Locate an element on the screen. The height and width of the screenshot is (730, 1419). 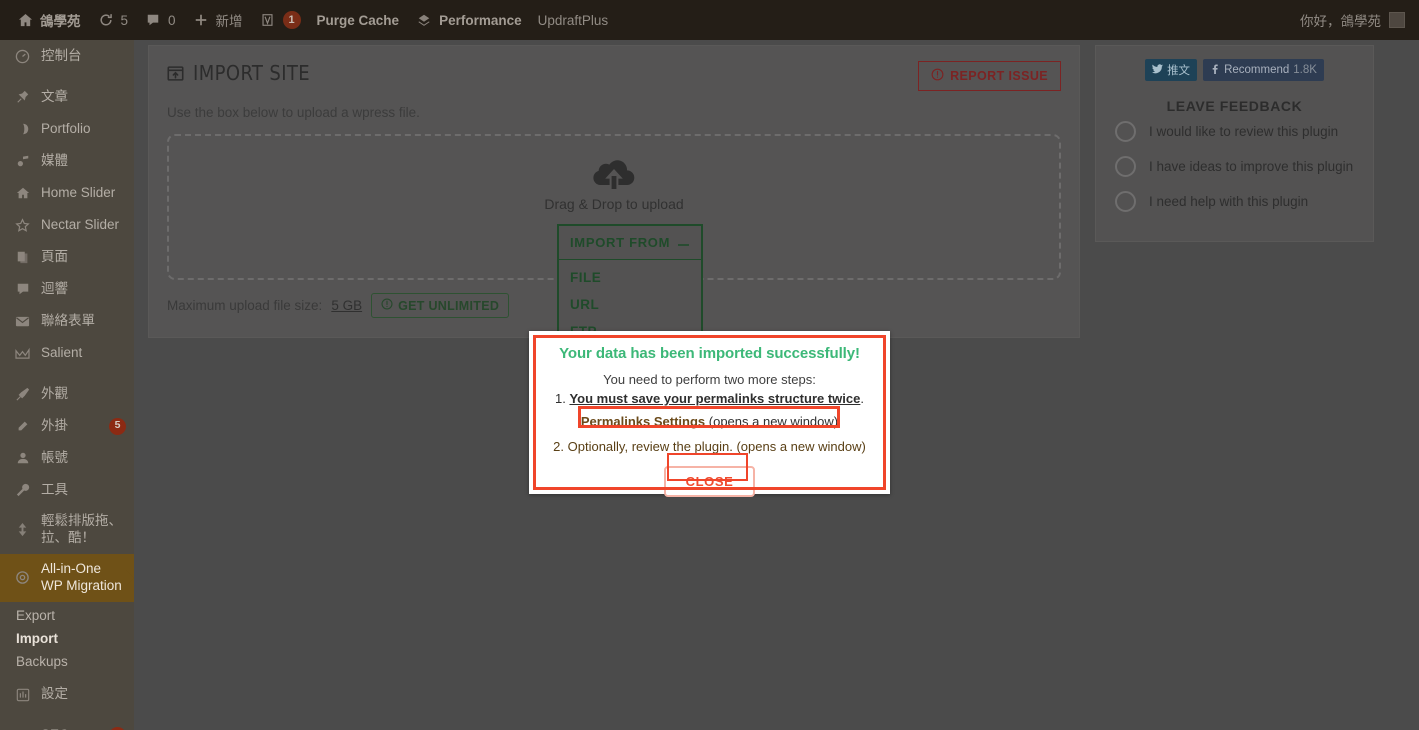
sidebar-item-all-in-one-wp-migration: All-in-One WP Migration is located at coordinates (67, 577).